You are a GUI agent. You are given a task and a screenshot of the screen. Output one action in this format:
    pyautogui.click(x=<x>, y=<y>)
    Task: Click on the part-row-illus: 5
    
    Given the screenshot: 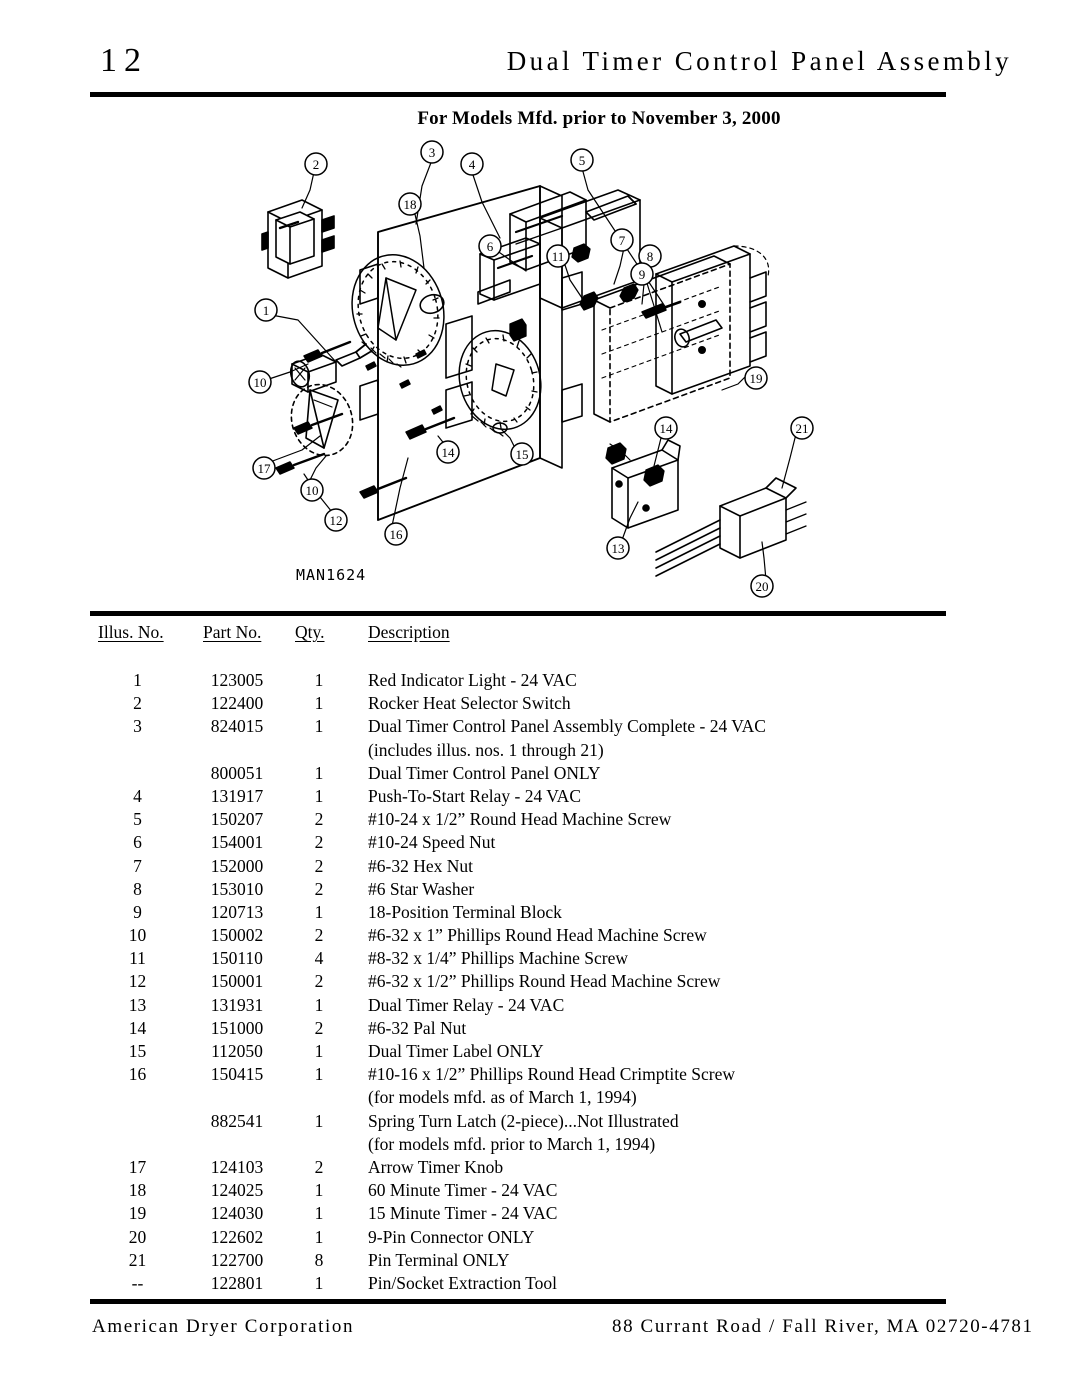 What is the action you would take?
    pyautogui.click(x=137, y=819)
    